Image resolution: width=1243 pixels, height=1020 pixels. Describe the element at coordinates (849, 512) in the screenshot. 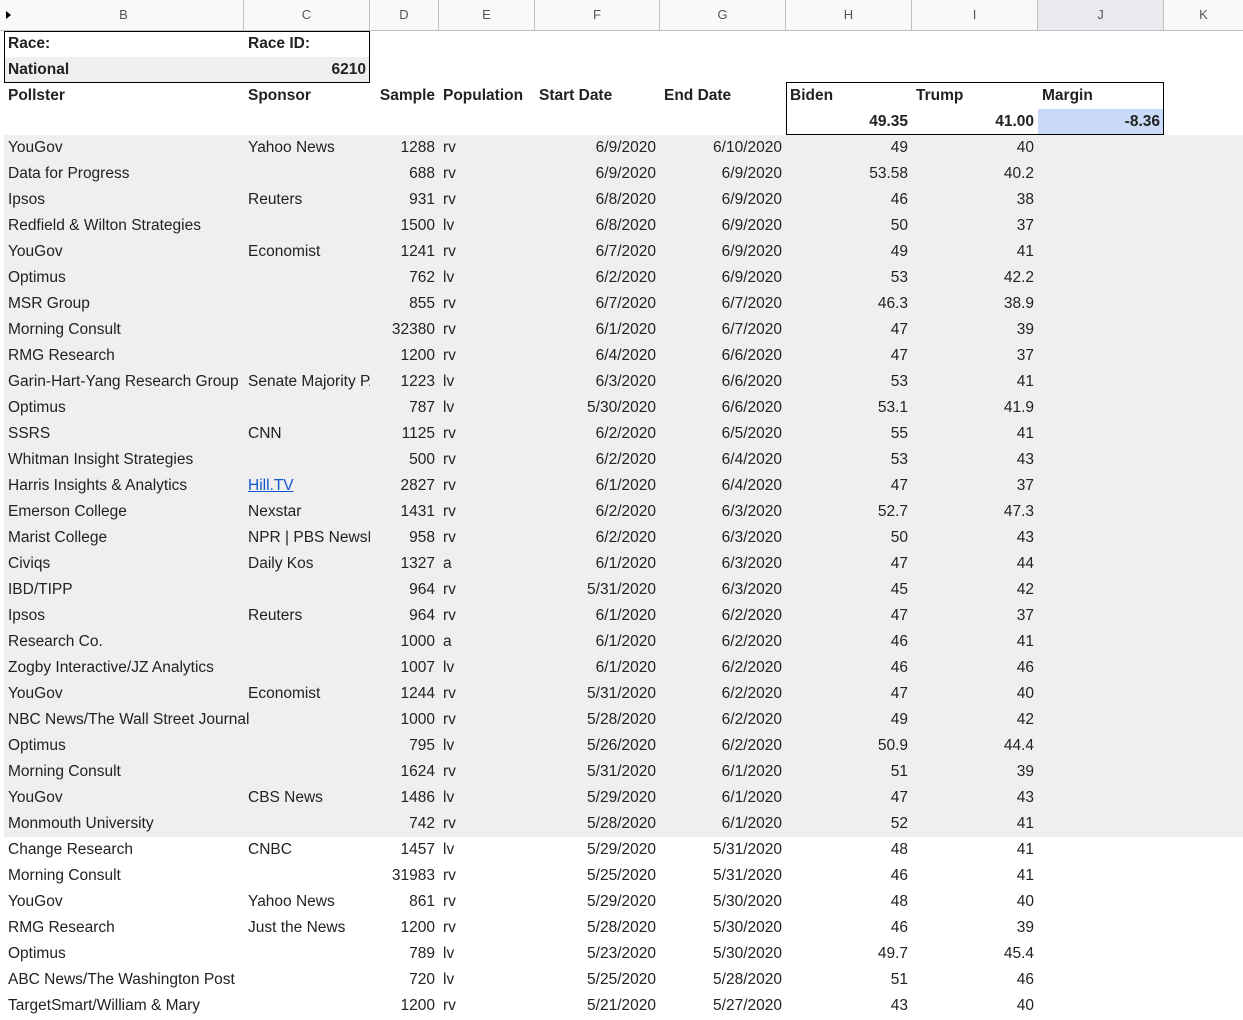

I see `biden-cell: 52.7` at that location.